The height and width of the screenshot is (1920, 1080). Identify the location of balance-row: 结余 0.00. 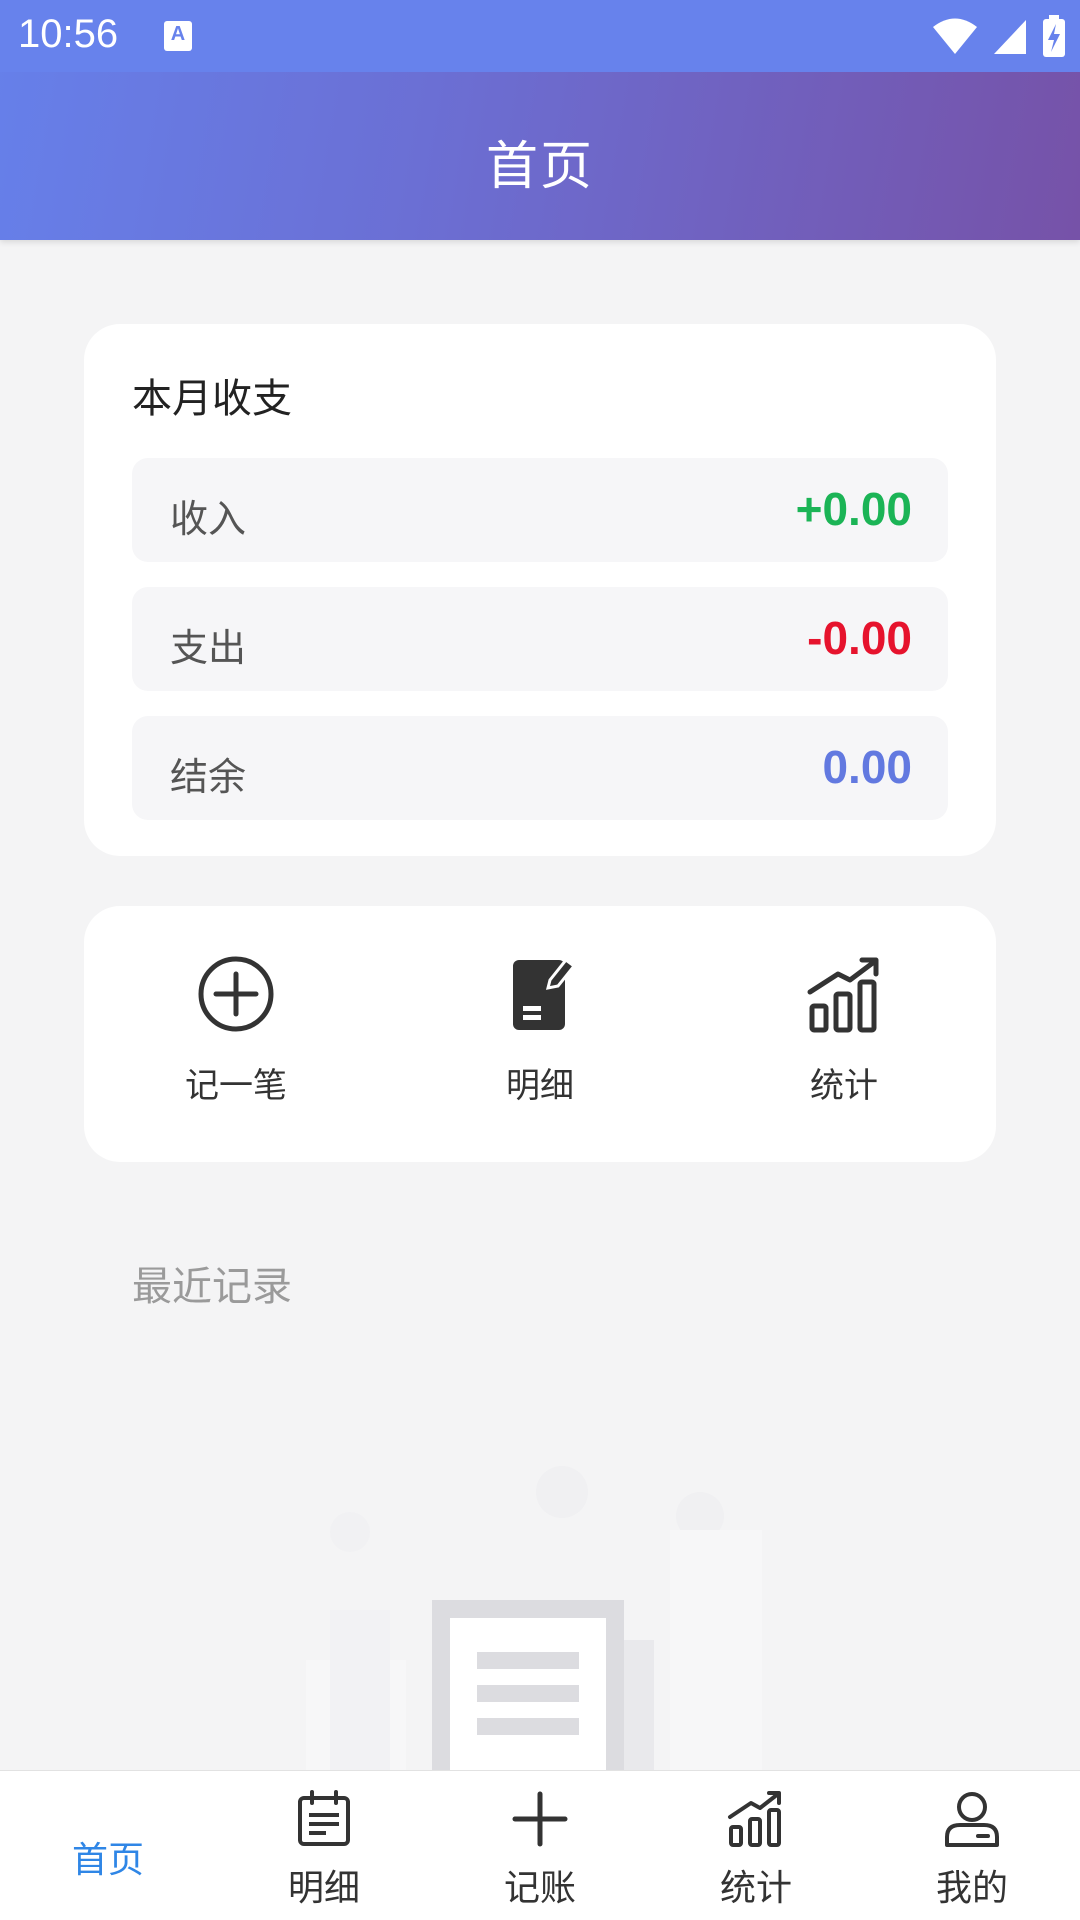
(540, 768).